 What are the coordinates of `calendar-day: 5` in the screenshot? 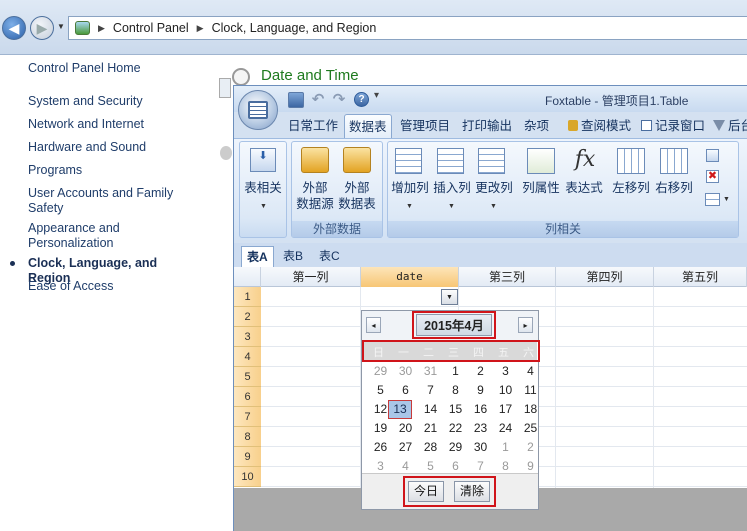 It's located at (380, 390).